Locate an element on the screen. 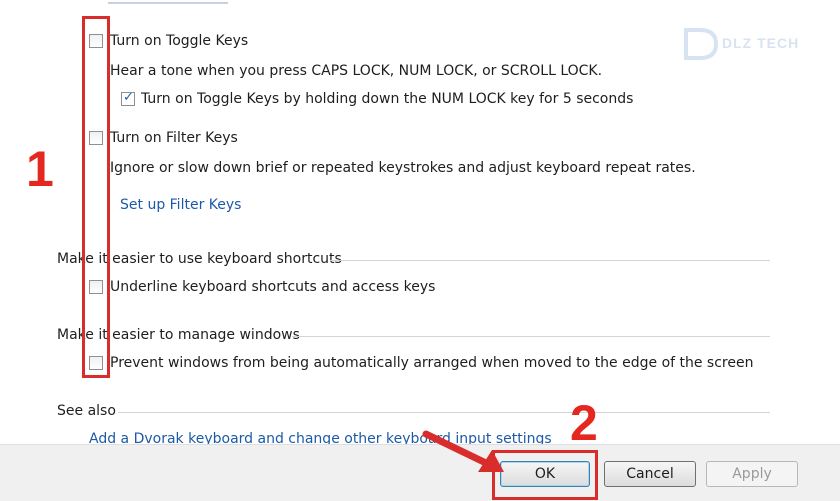 This screenshot has width=840, height=501. partial-link-remnant is located at coordinates (168, 2).